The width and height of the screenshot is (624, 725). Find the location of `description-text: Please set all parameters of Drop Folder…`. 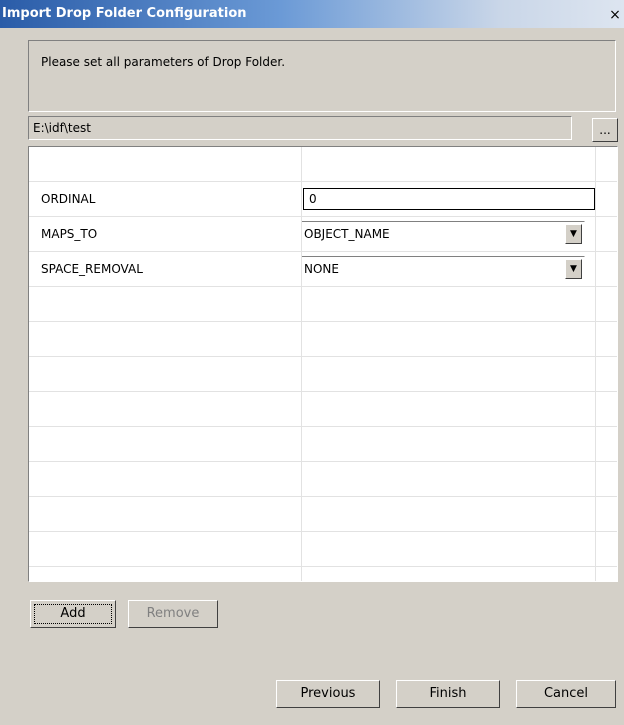

description-text: Please set all parameters of Drop Folder… is located at coordinates (163, 62).